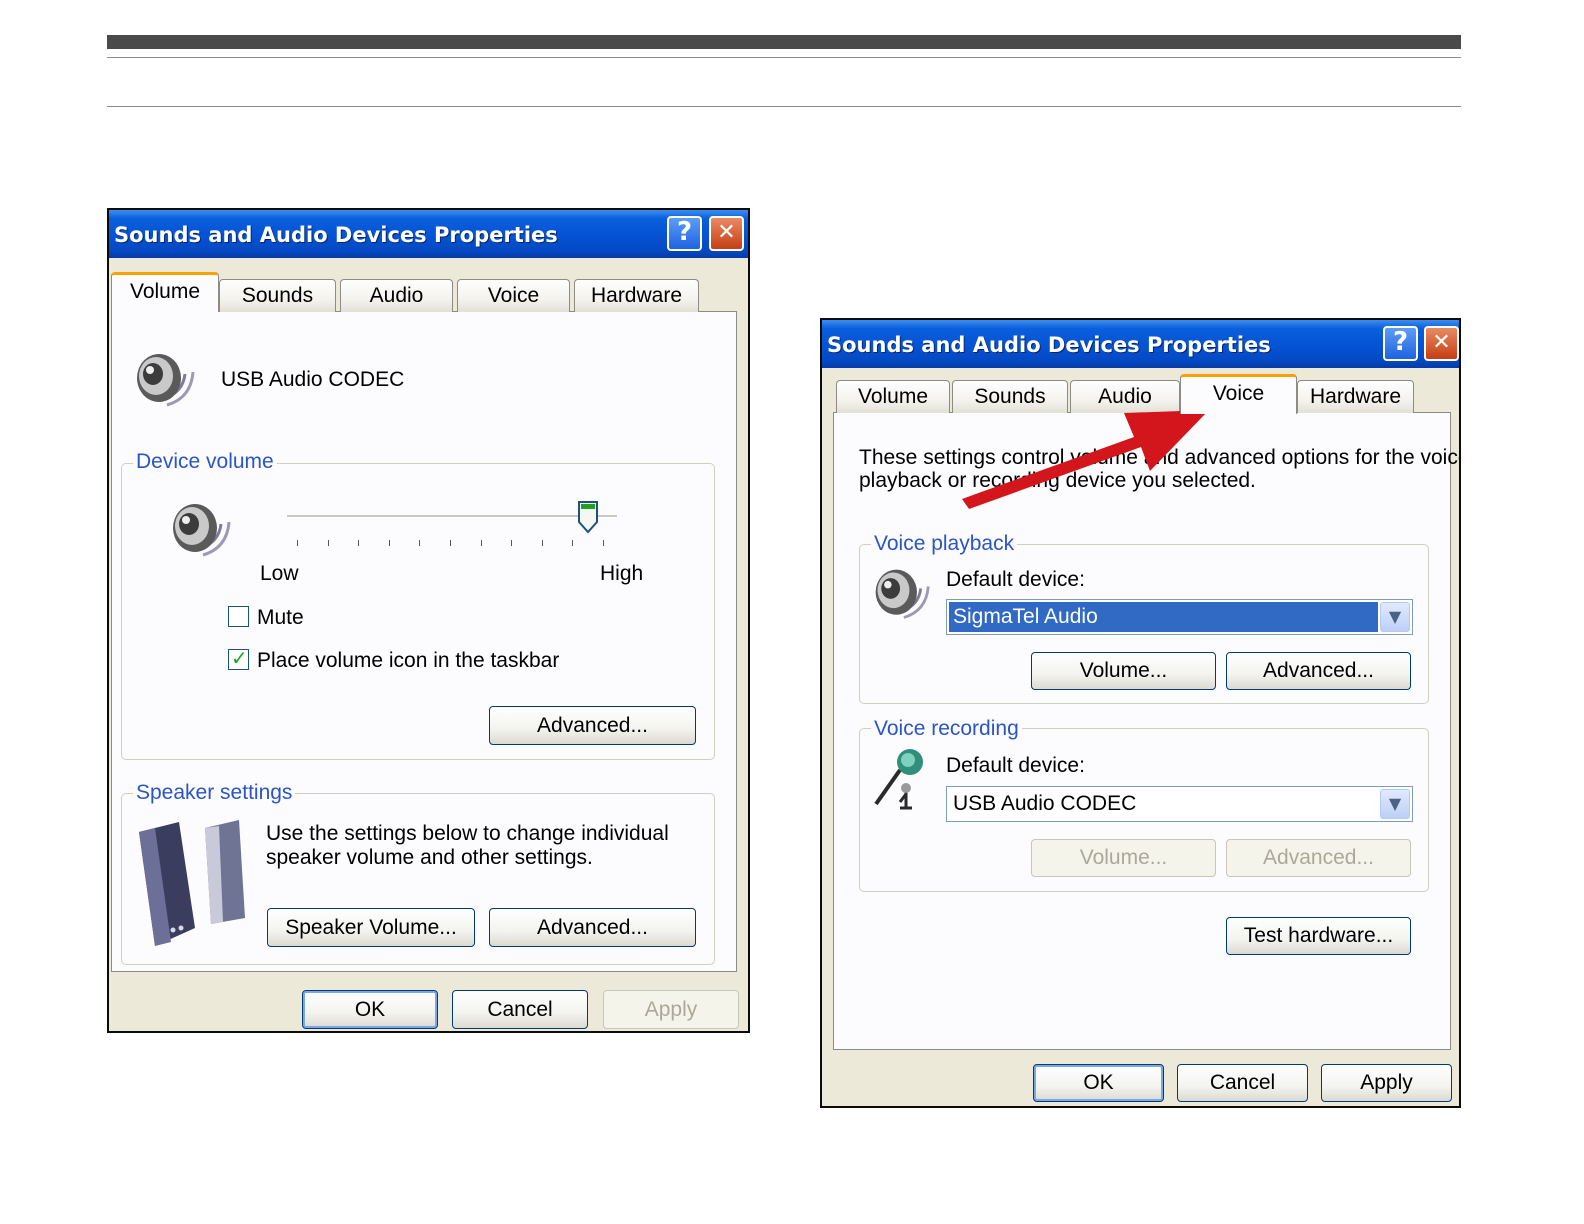 This screenshot has width=1584, height=1224. I want to click on slider-high-label: High, so click(622, 573).